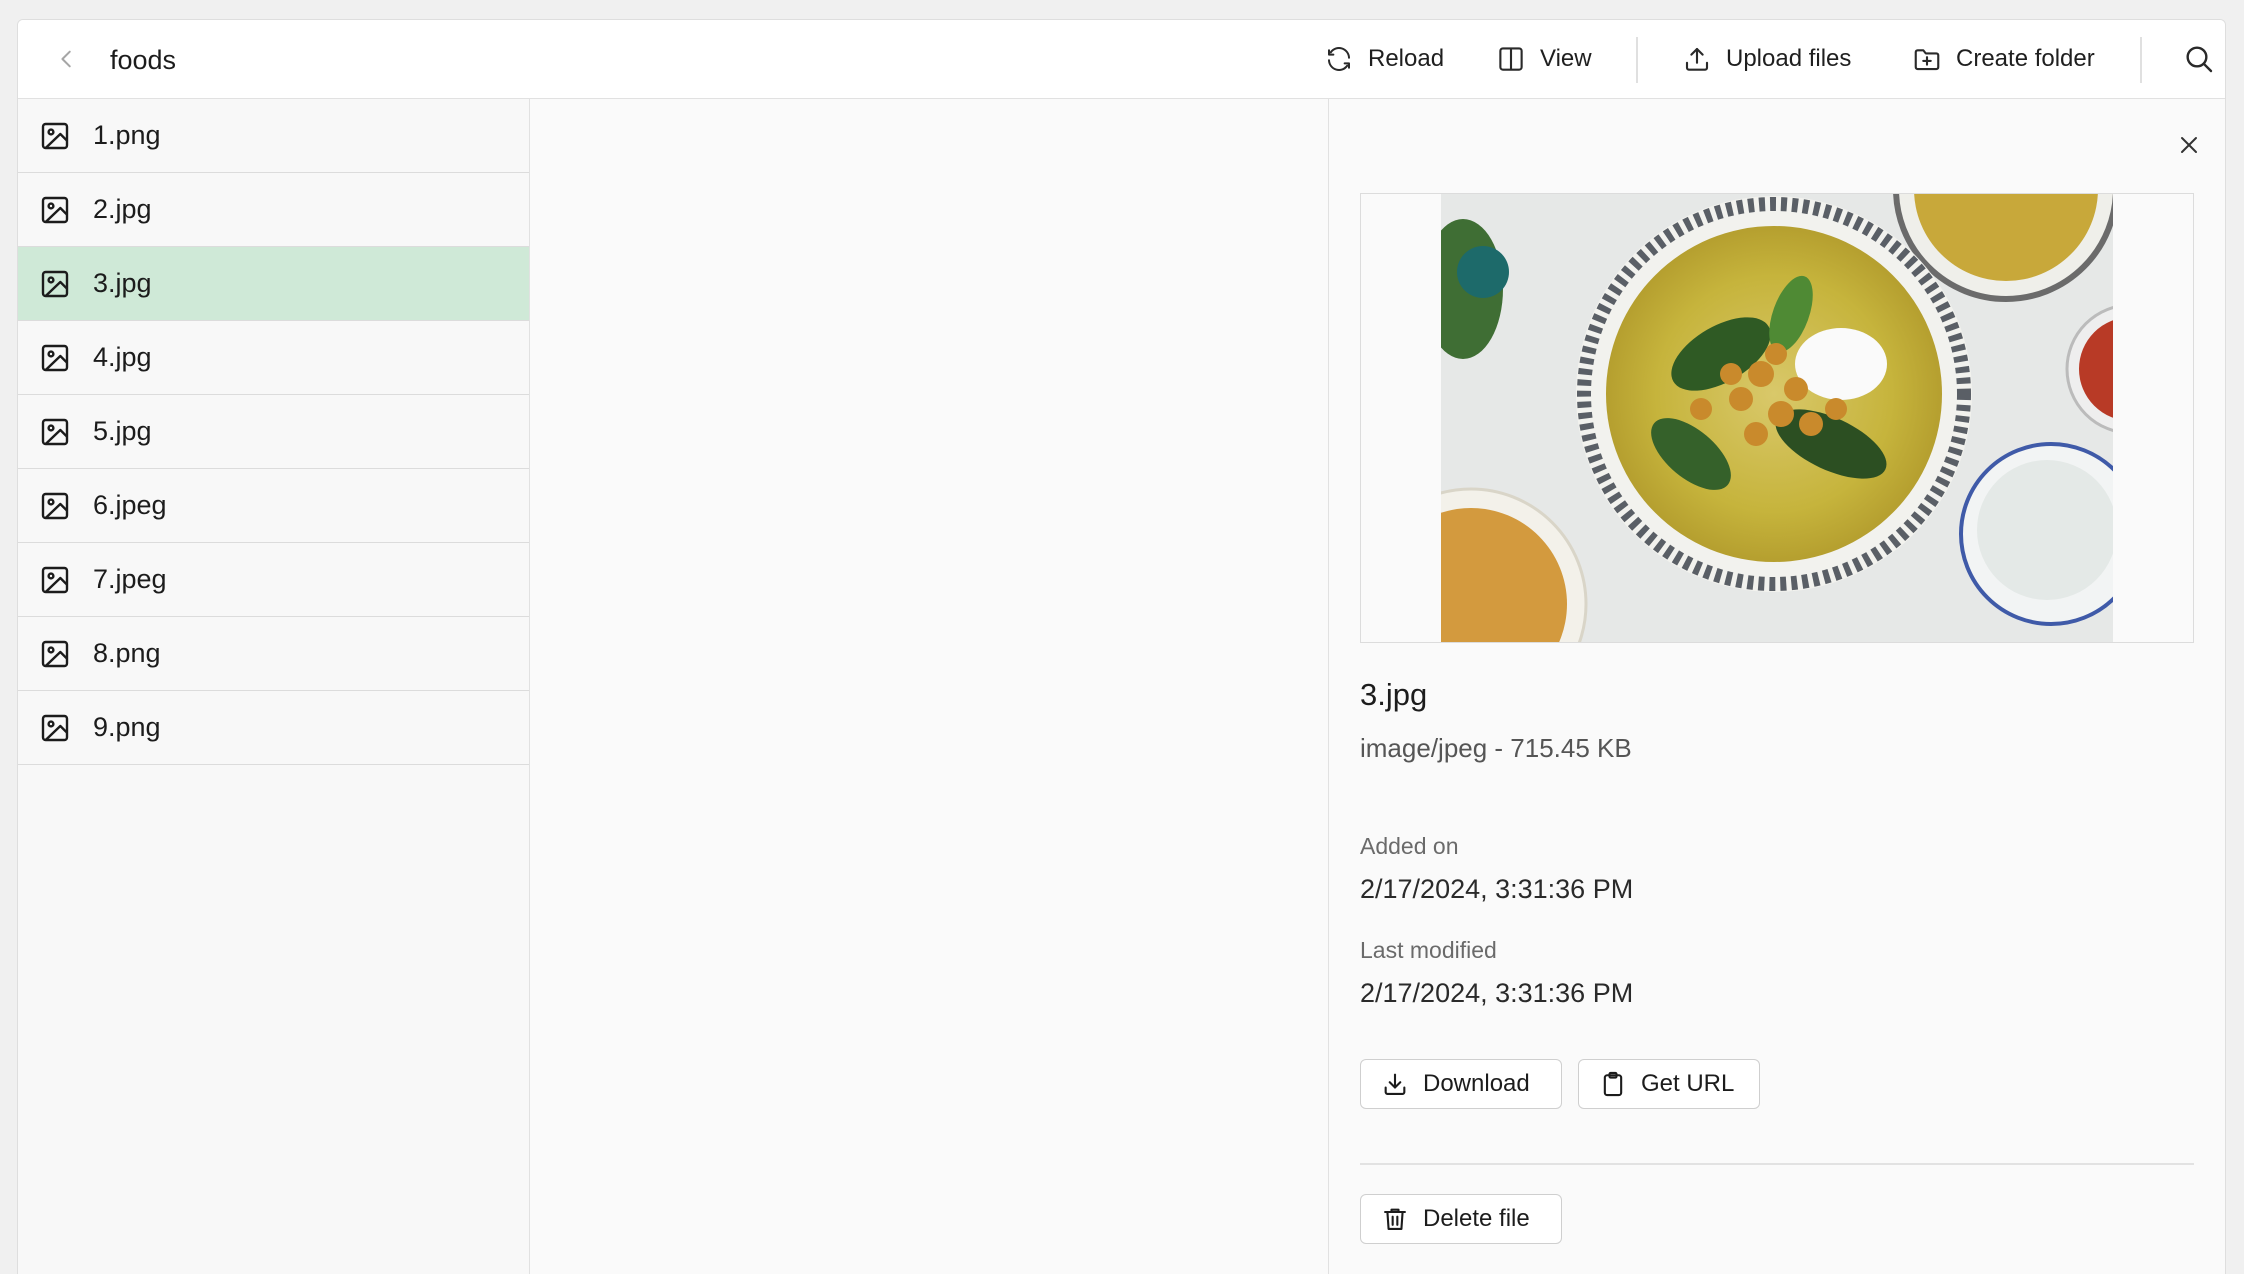 The height and width of the screenshot is (1274, 2244). Describe the element at coordinates (122, 209) in the screenshot. I see `file-name: 2.jpg` at that location.